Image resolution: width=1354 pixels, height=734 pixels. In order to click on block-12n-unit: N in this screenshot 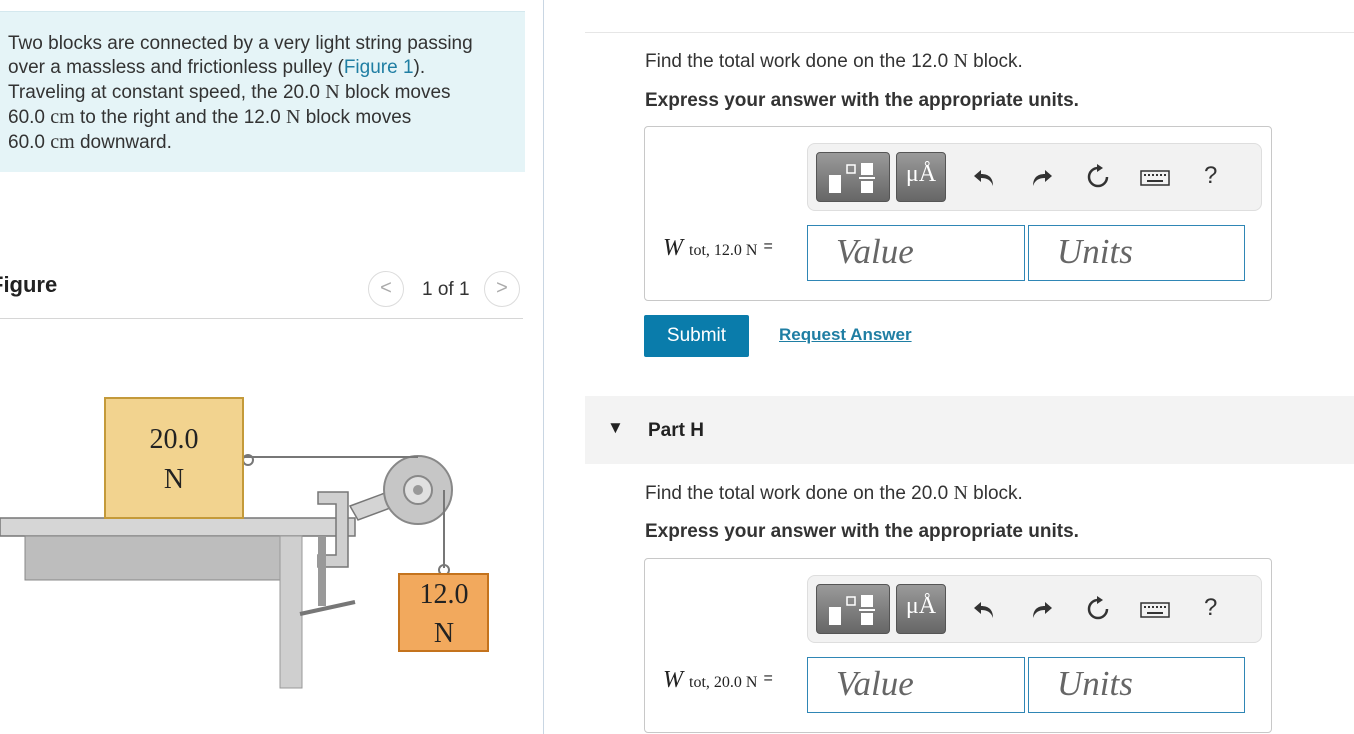, I will do `click(444, 633)`.